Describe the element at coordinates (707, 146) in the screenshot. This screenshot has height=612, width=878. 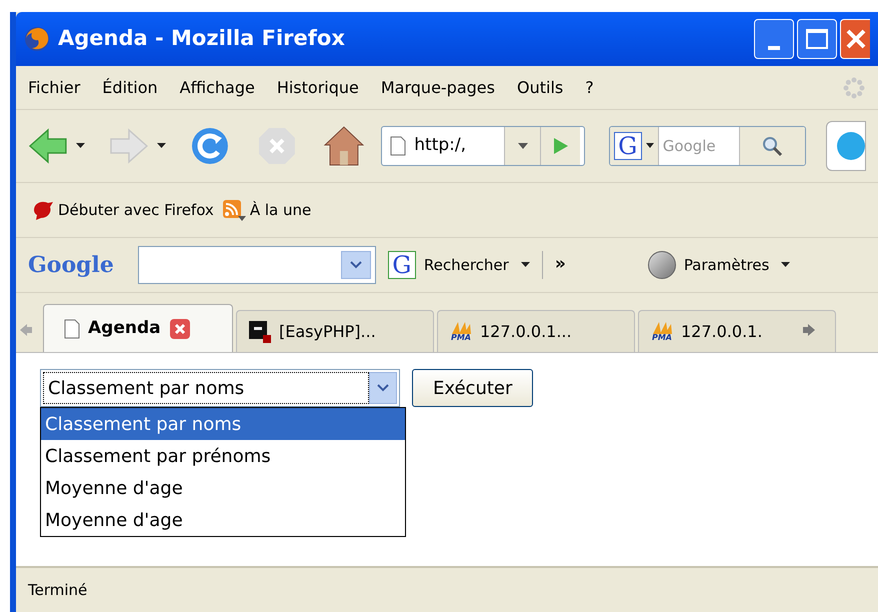
I see `search-field: G Google` at that location.